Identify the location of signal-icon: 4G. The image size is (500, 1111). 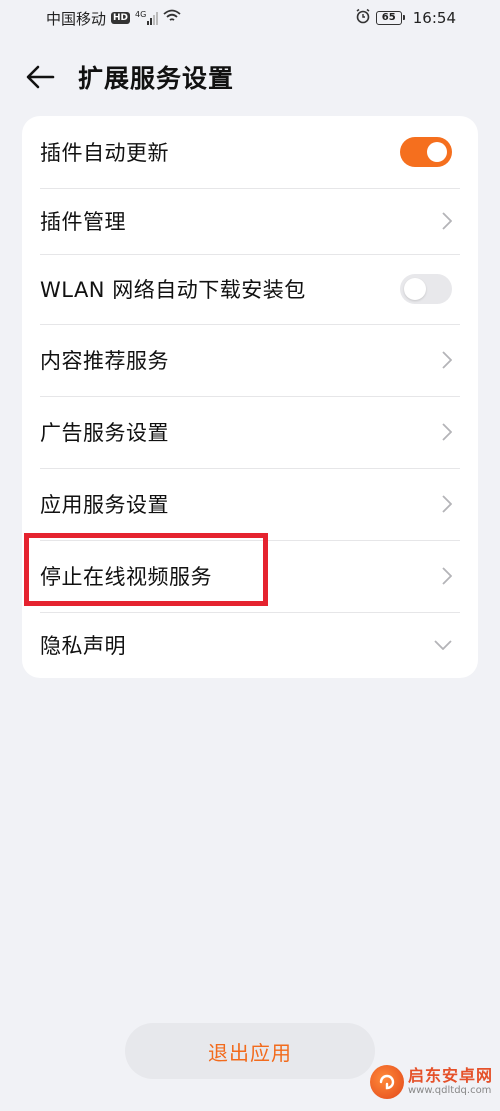
(147, 17).